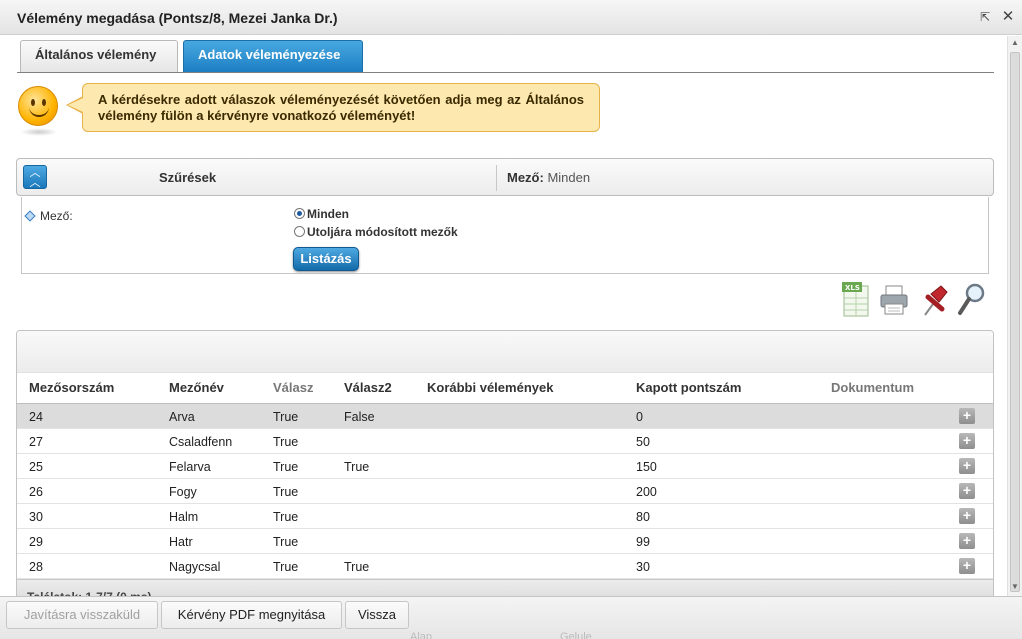 This screenshot has height=639, width=1022. I want to click on filter-summary-value: Minden, so click(569, 177).